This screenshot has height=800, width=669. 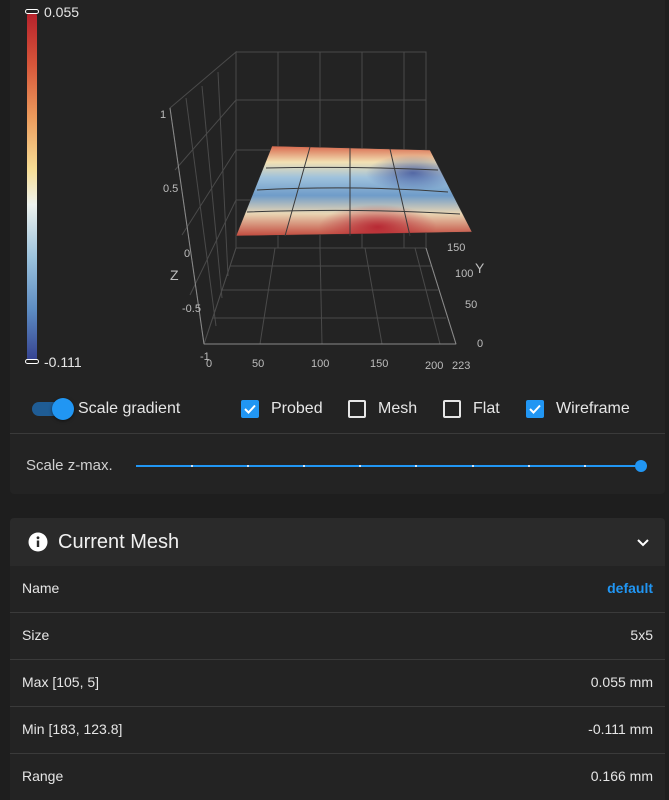 I want to click on z-tick-0: 0, so click(x=187, y=254).